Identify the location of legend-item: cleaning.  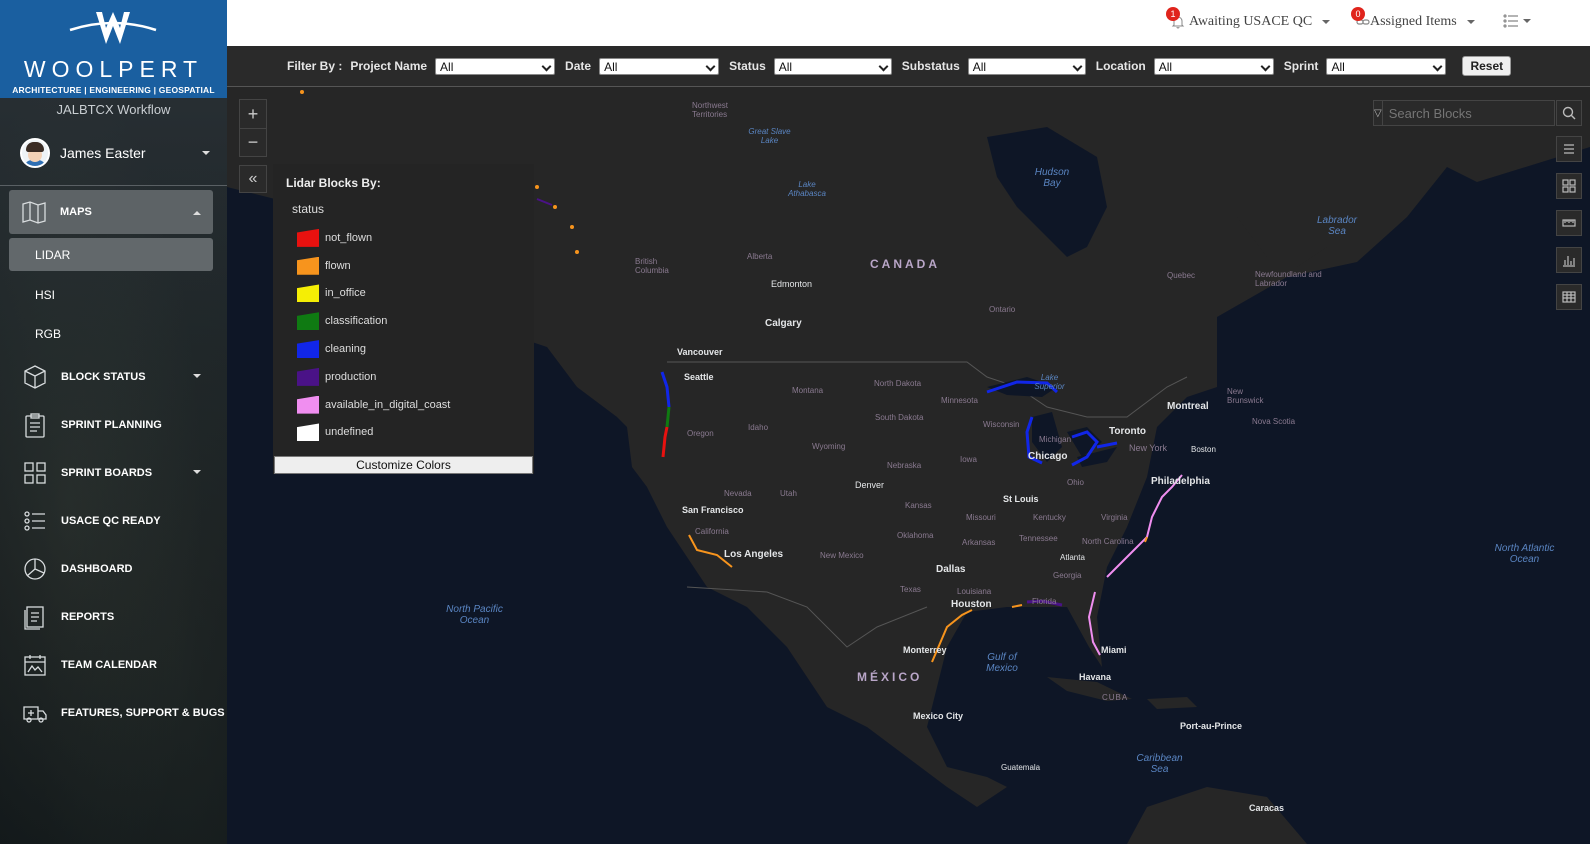
(373, 349).